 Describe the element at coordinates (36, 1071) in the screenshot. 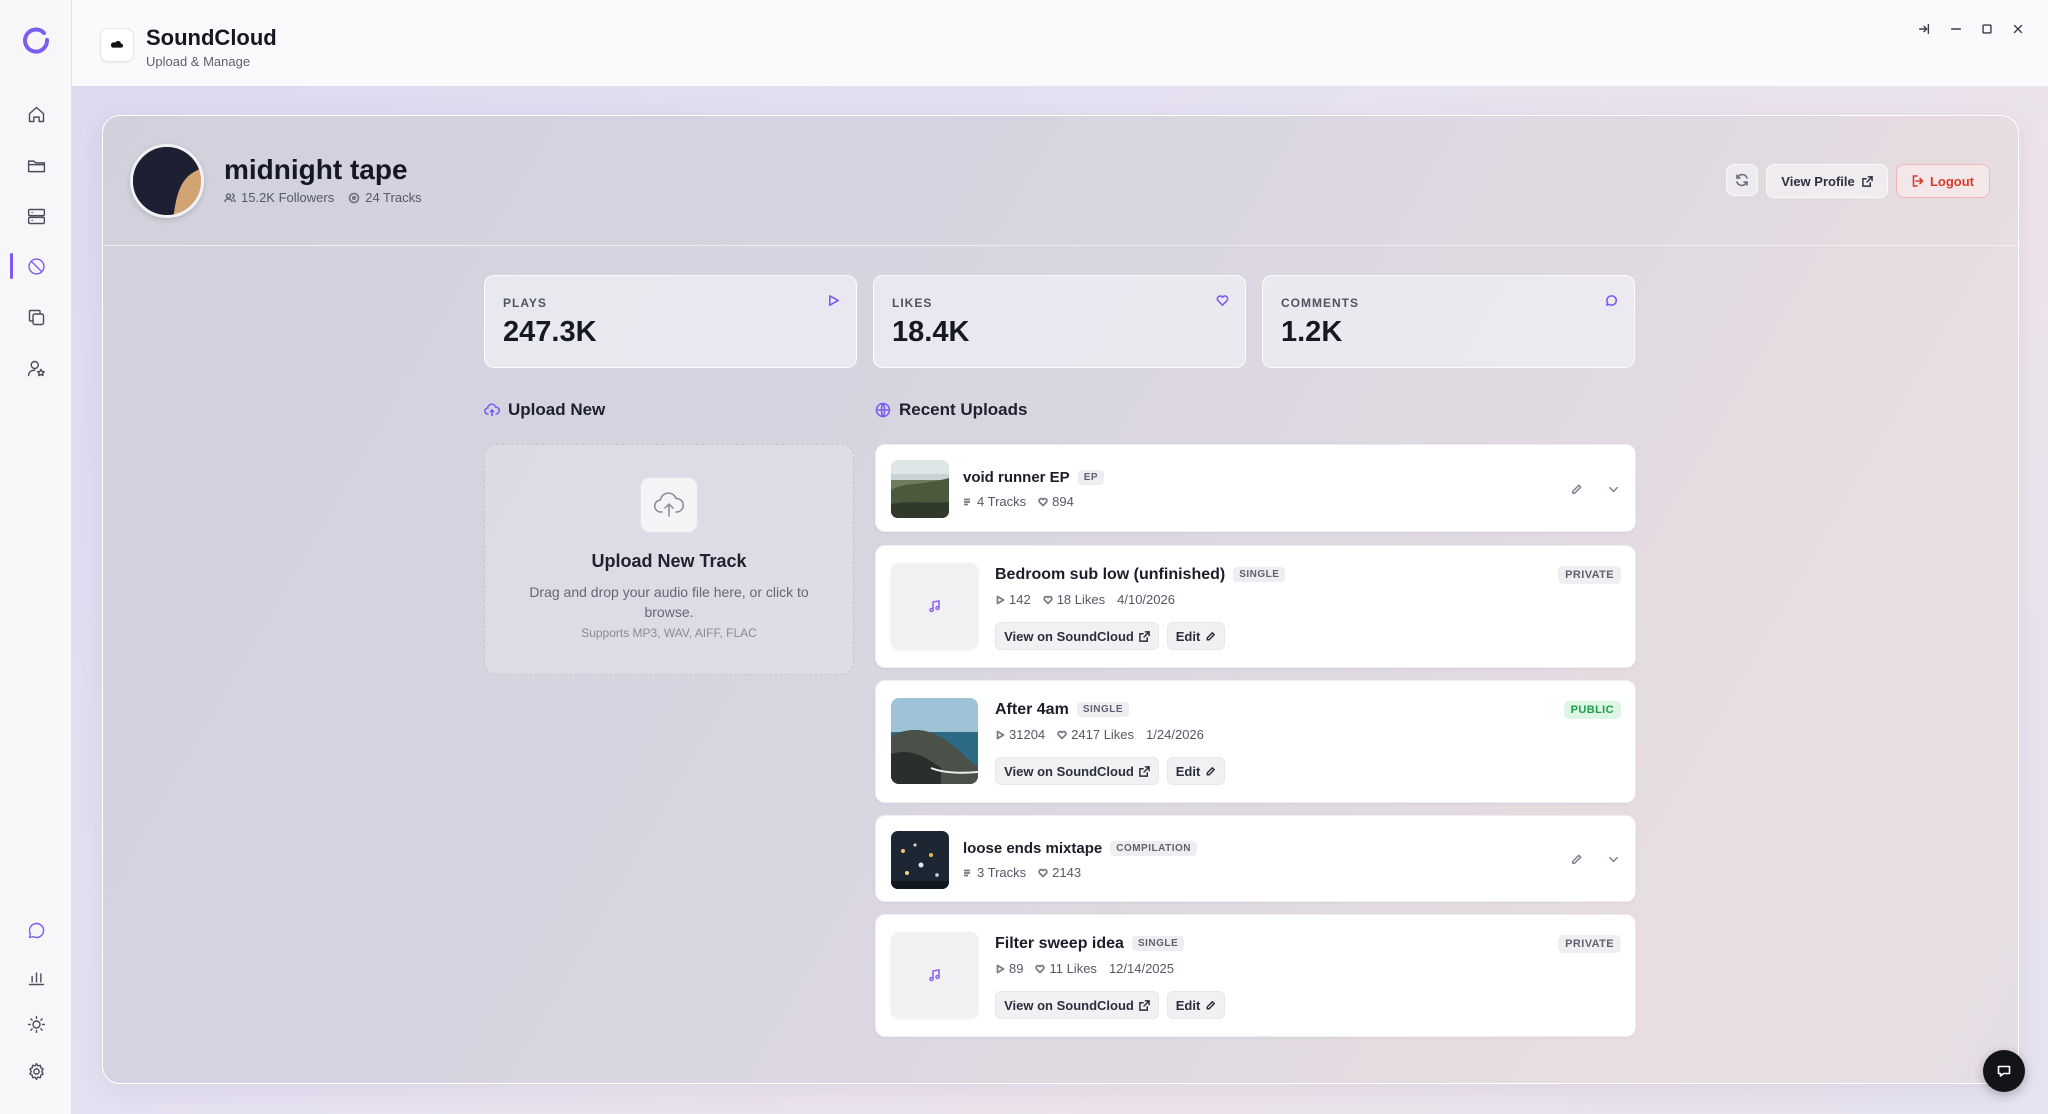

I see `settings-icon` at that location.